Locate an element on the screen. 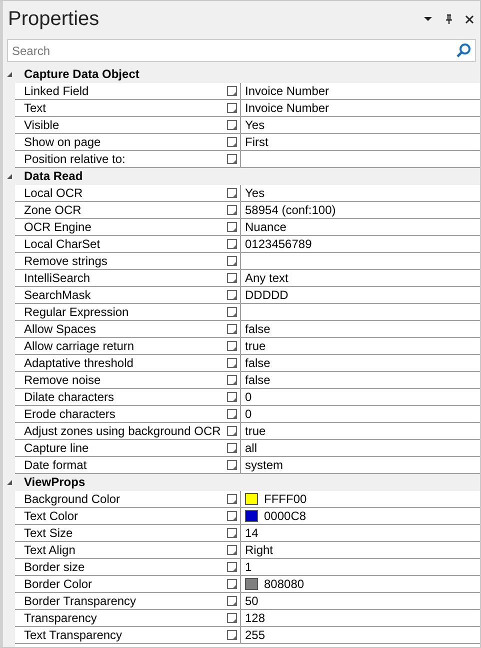  property-name: Text Size is located at coordinates (48, 533).